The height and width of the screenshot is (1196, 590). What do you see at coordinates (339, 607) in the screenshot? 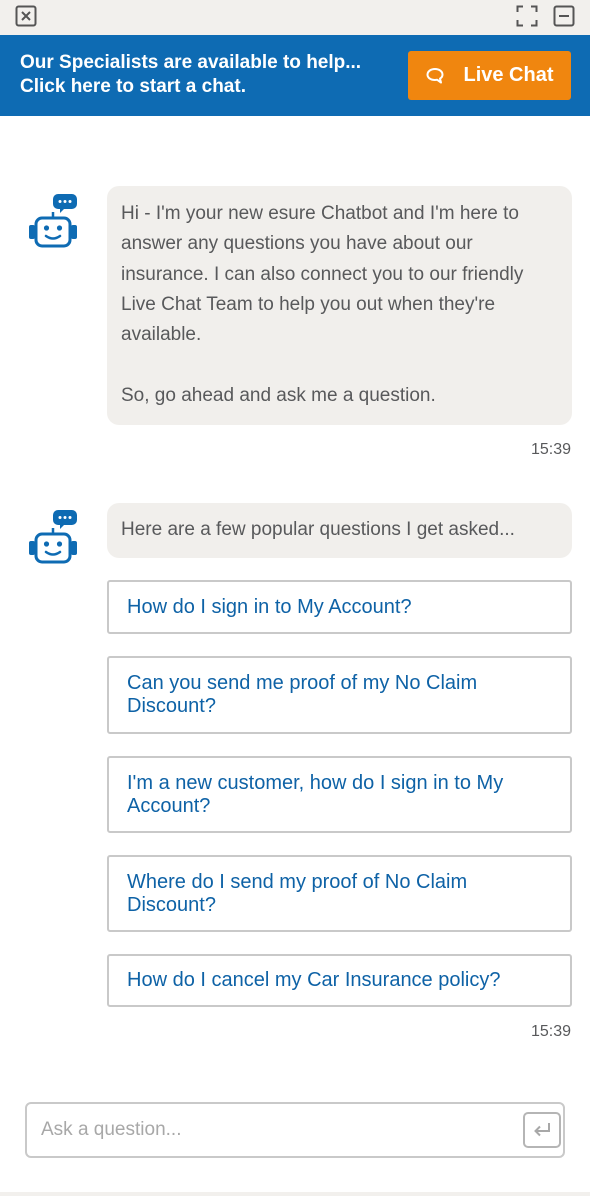
I see `quick-reply-button: How do I sign in to My Account?` at bounding box center [339, 607].